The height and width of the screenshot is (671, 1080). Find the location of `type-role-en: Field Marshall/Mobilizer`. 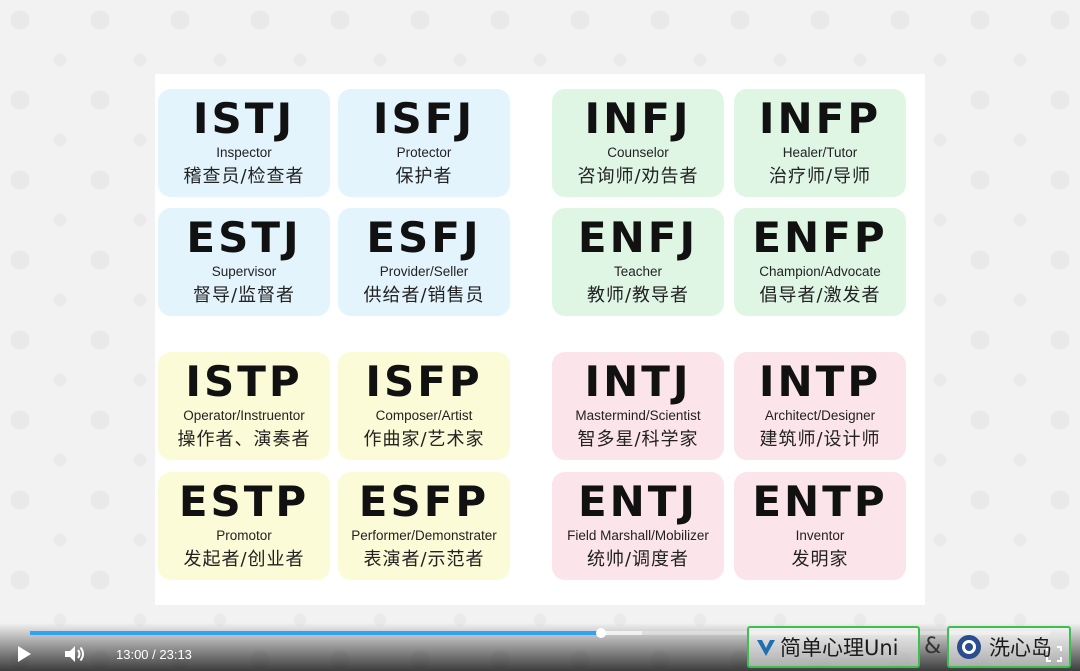

type-role-en: Field Marshall/Mobilizer is located at coordinates (638, 535).